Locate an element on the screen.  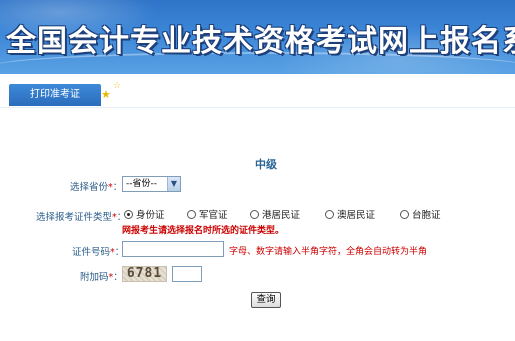
radio-label: 身份证 is located at coordinates (150, 215).